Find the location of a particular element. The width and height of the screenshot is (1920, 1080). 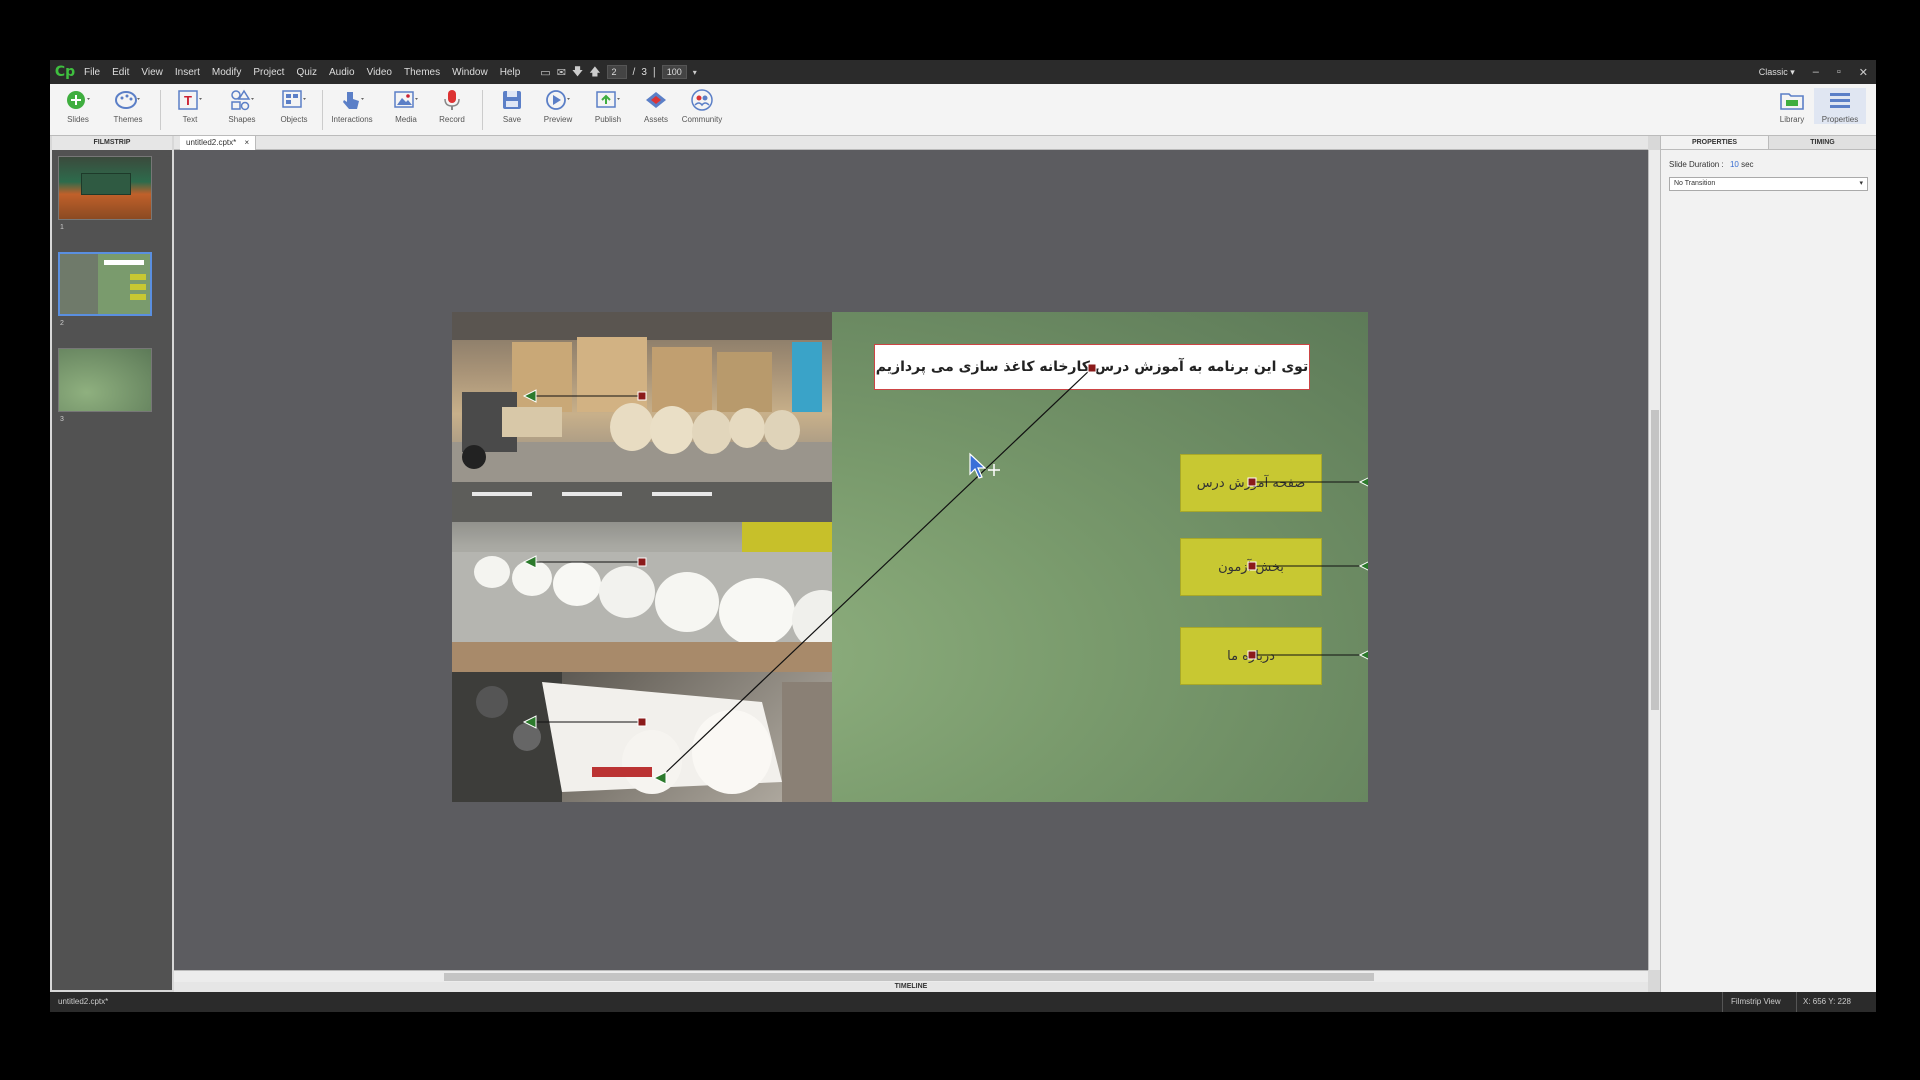

slide-duration-input: 10 is located at coordinates (1734, 164).